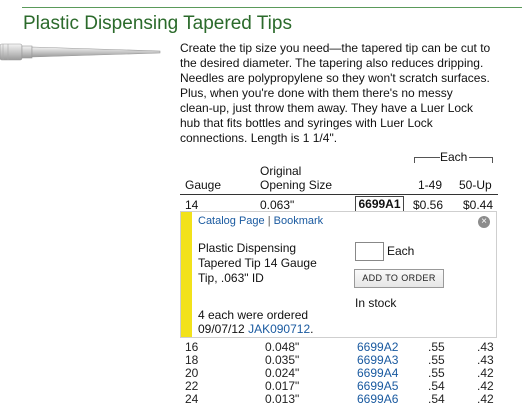  What do you see at coordinates (436, 399) in the screenshot?
I see `row-price1: .54` at bounding box center [436, 399].